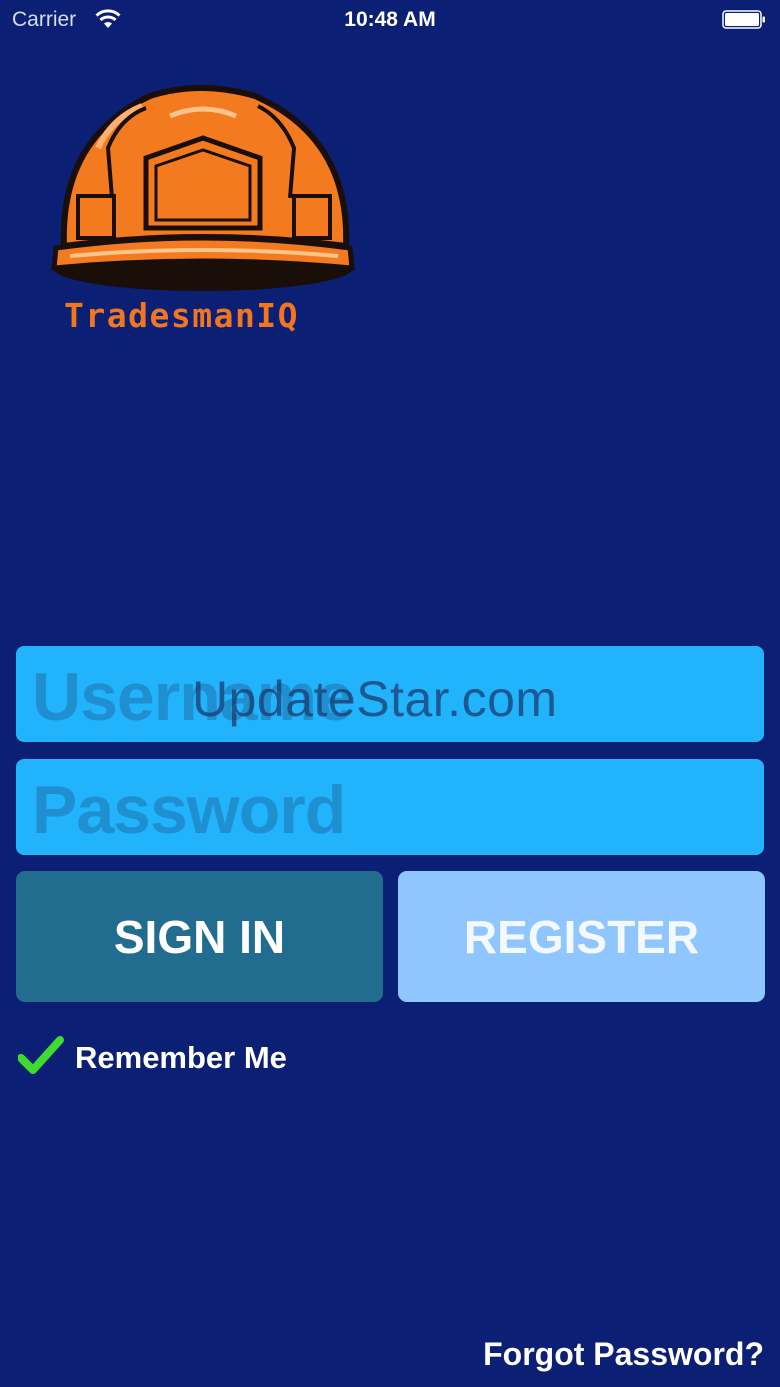 This screenshot has width=780, height=1387. What do you see at coordinates (623, 1354) in the screenshot?
I see `forgot-password-link: Forgot Password?` at bounding box center [623, 1354].